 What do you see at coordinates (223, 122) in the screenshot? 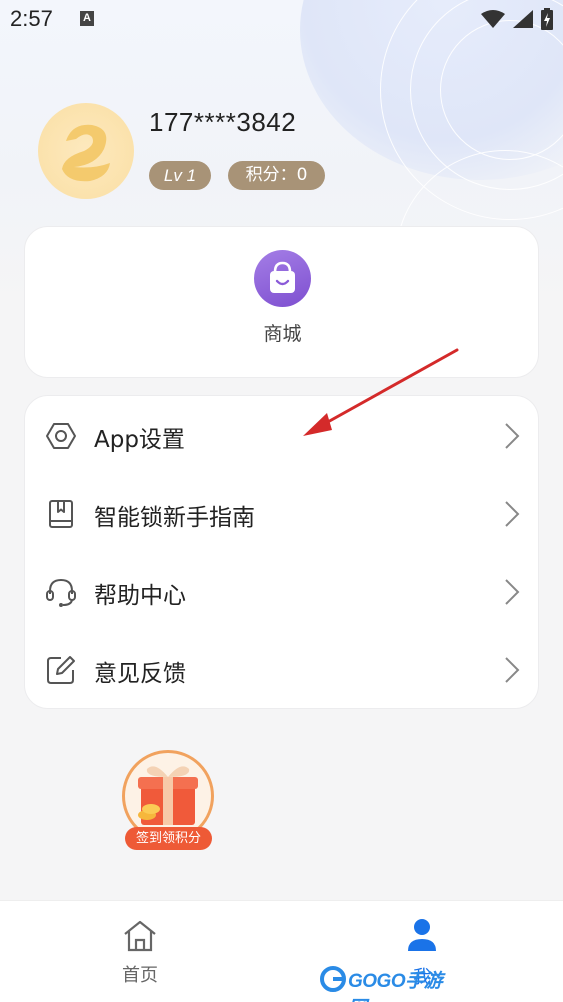
I see `user-phone: 177****3842` at bounding box center [223, 122].